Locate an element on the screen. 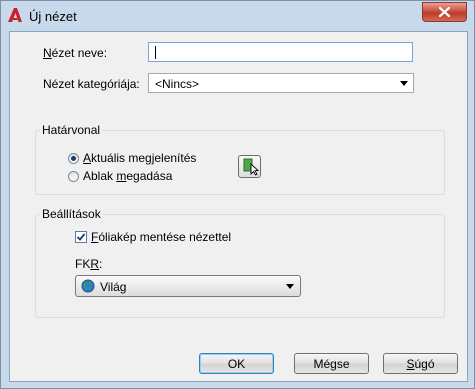 Image resolution: width=475 pixels, height=389 pixels. save-snapshot-checkbox is located at coordinates (81, 237).